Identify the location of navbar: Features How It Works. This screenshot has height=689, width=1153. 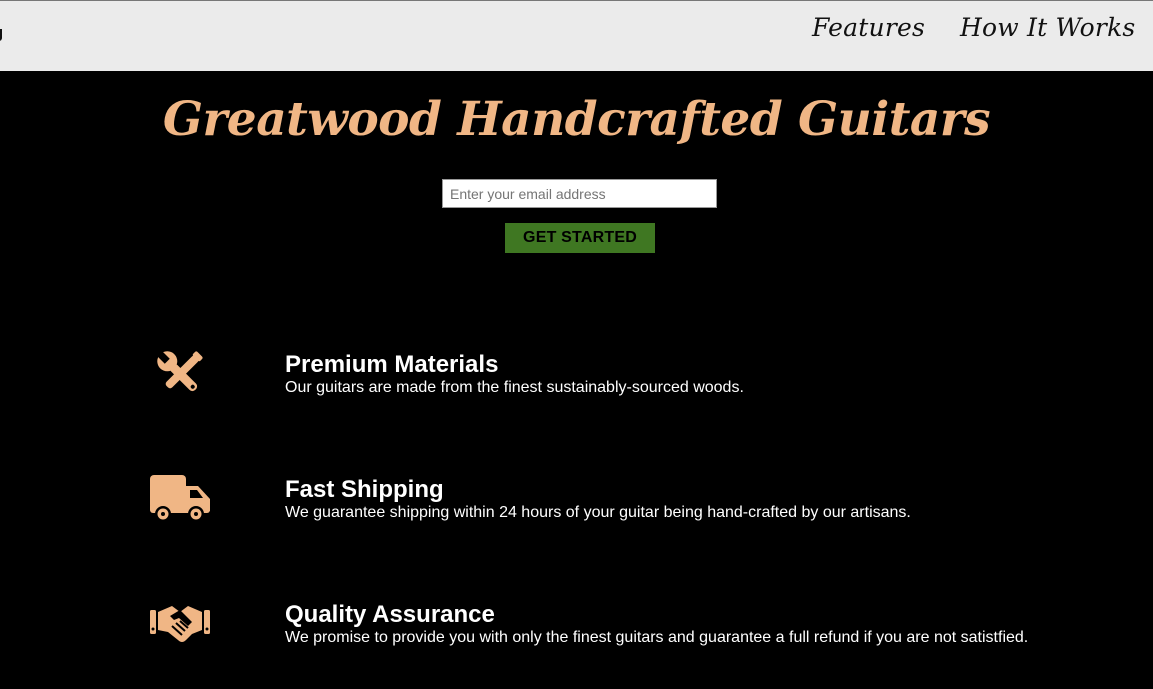
(576, 35).